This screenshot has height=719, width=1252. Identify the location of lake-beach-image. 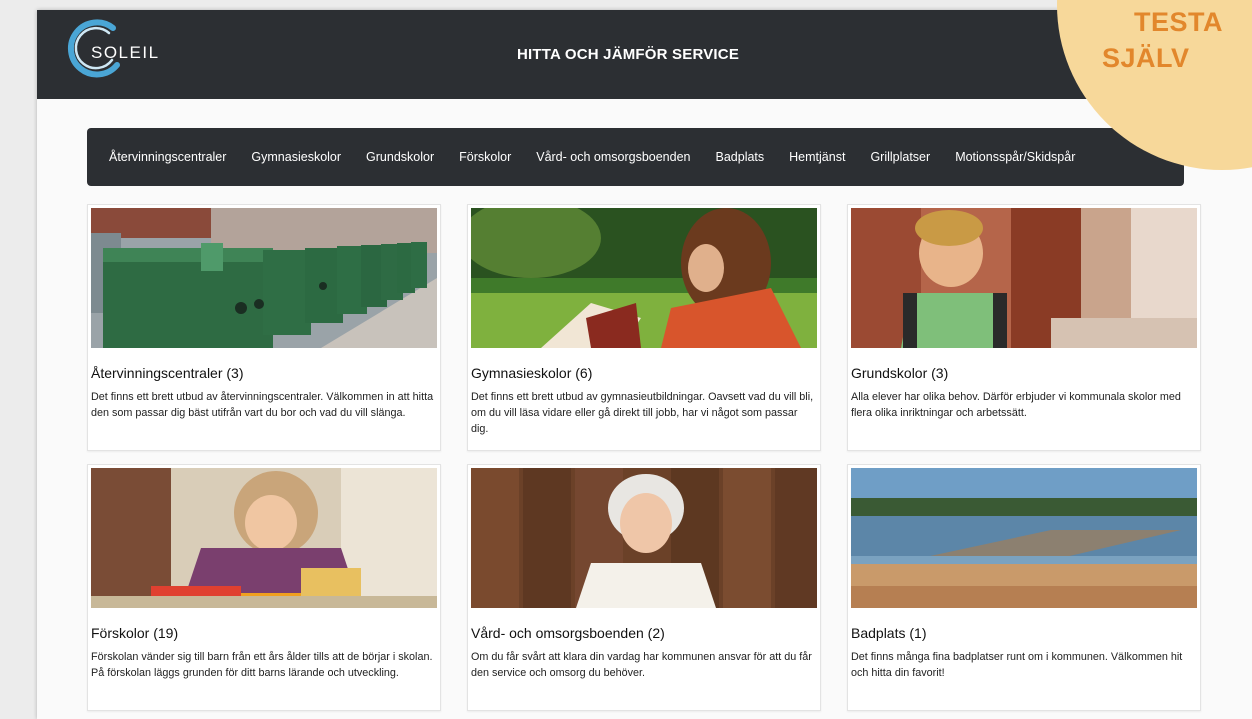
(1024, 538).